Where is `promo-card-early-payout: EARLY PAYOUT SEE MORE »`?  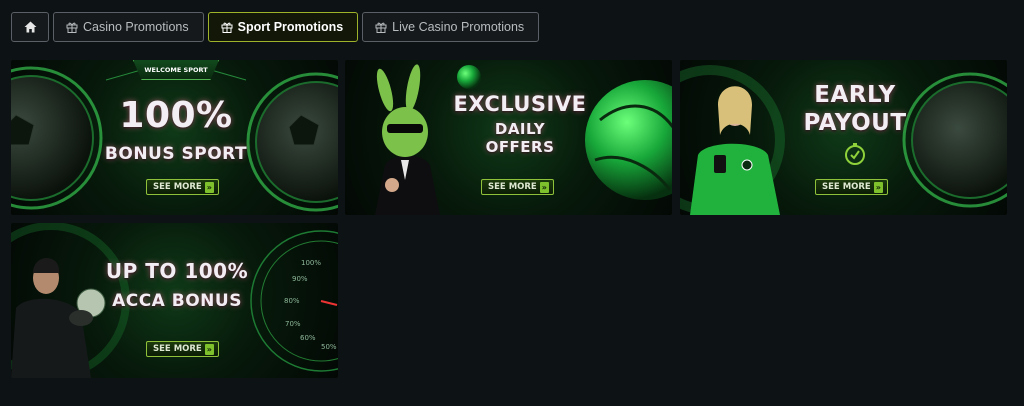 promo-card-early-payout: EARLY PAYOUT SEE MORE » is located at coordinates (843, 137).